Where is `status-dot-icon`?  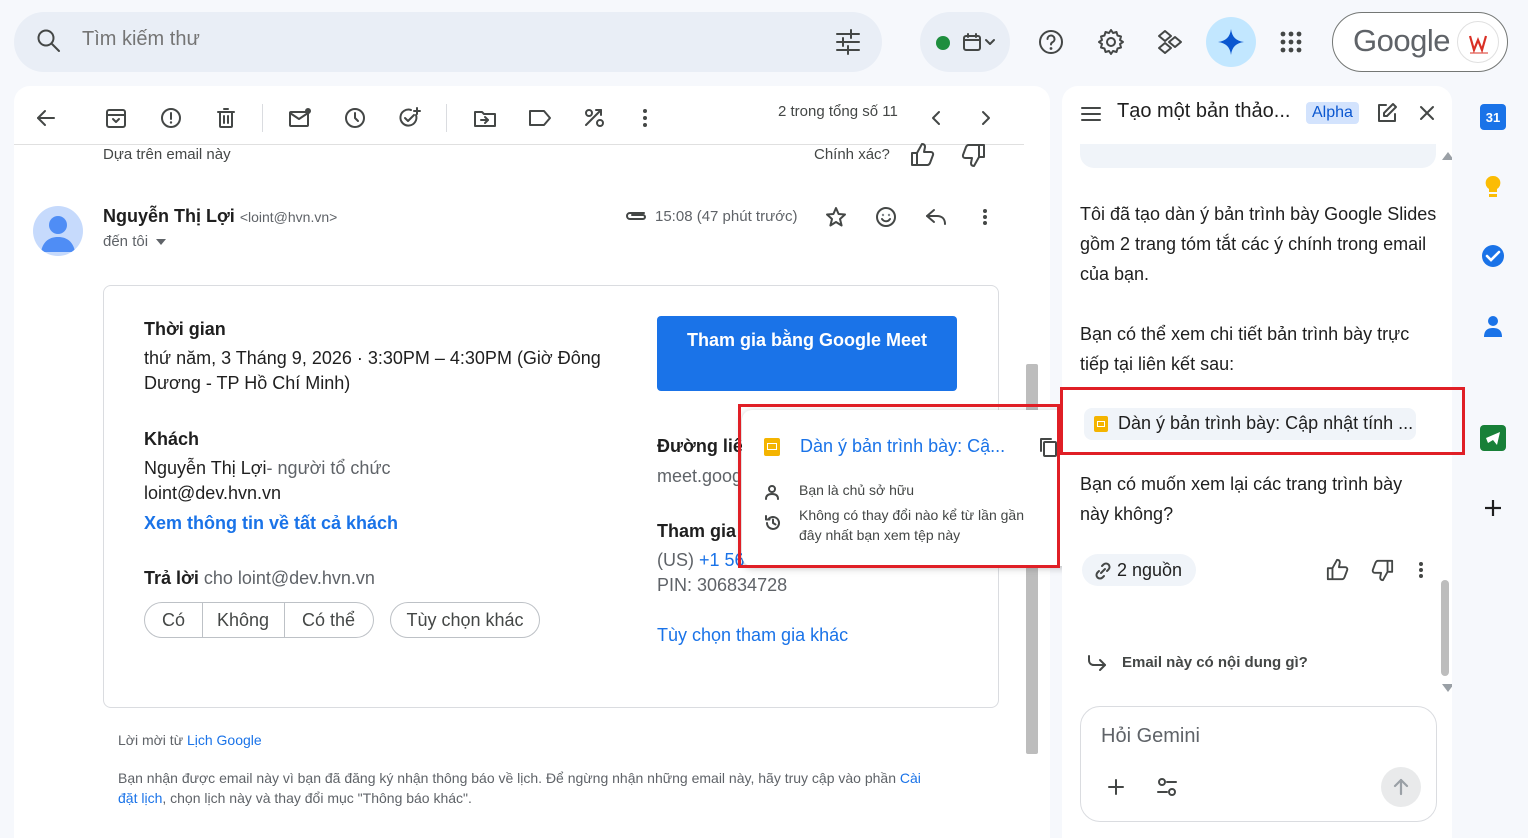
status-dot-icon is located at coordinates (943, 43).